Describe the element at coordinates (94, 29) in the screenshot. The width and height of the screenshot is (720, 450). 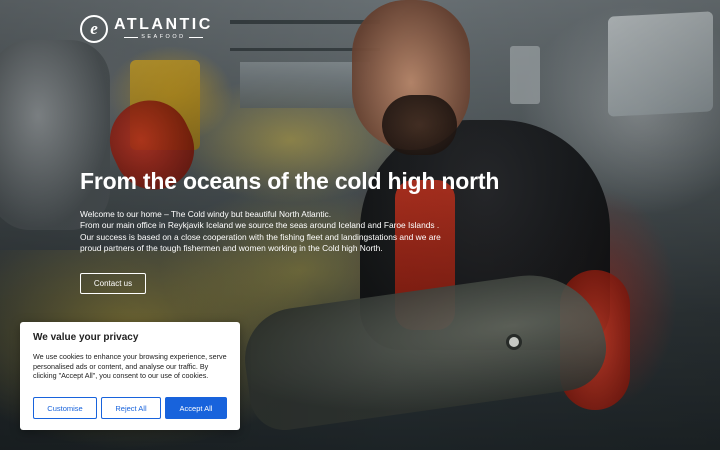
I see `logo-circle-icon: e` at that location.